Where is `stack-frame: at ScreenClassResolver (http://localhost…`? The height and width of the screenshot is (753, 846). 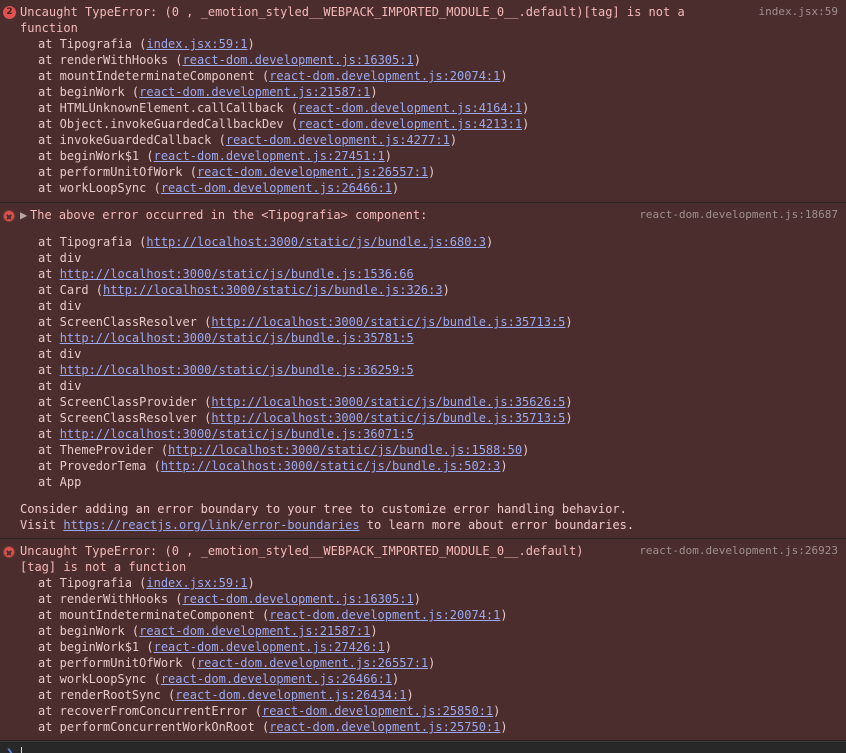
stack-frame: at ScreenClassResolver (http://localhost… is located at coordinates (423, 322).